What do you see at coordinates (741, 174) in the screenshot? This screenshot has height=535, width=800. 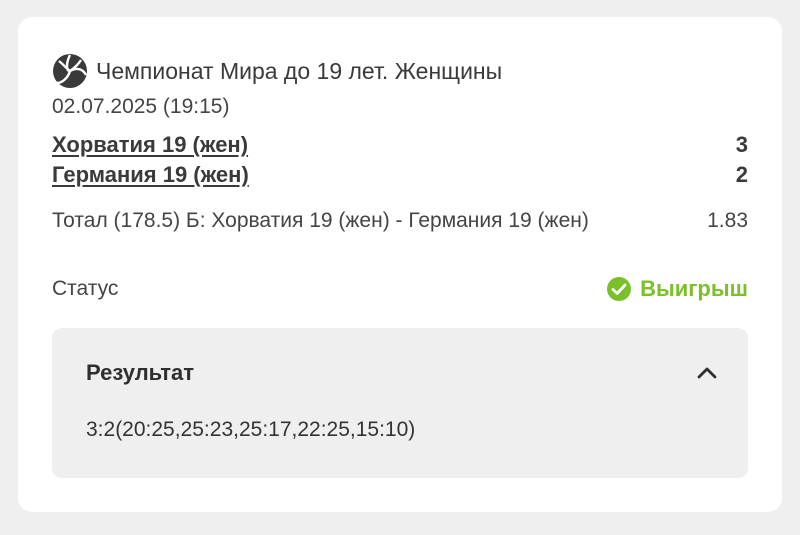 I see `team-away-score: 2` at bounding box center [741, 174].